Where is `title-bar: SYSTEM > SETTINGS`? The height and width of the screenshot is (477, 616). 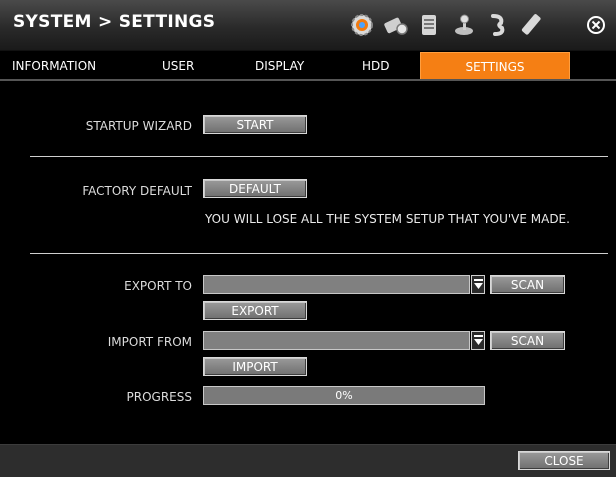 title-bar: SYSTEM > SETTINGS is located at coordinates (308, 25).